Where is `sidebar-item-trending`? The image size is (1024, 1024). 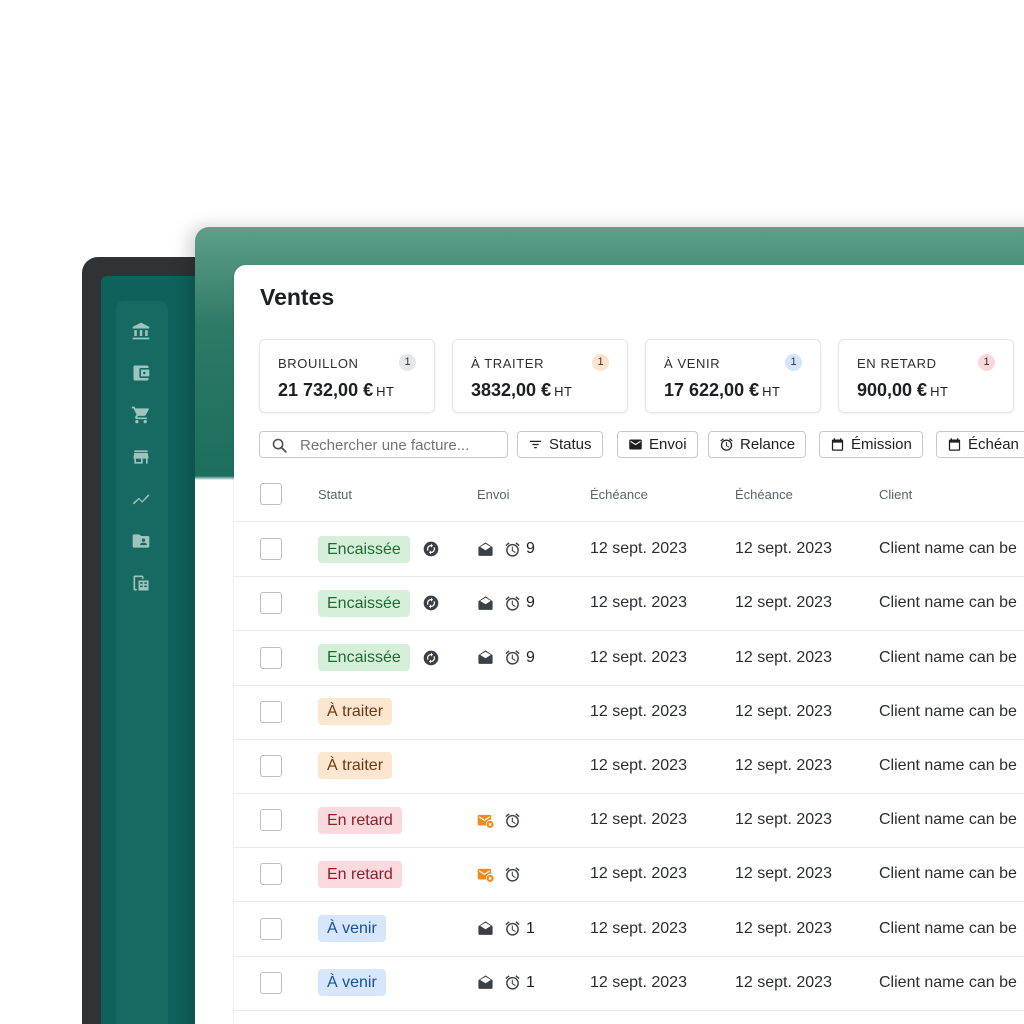
sidebar-item-trending is located at coordinates (141, 499).